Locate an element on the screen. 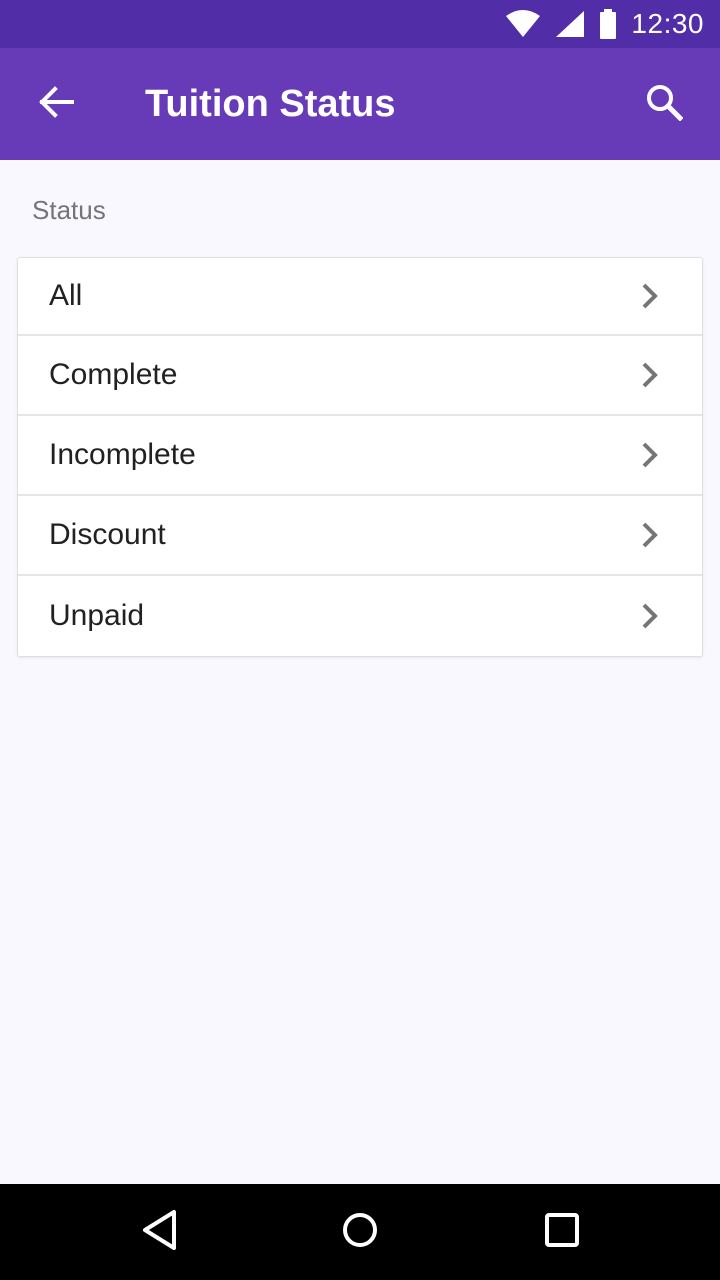 This screenshot has width=720, height=1280. status-item-all: All is located at coordinates (360, 297).